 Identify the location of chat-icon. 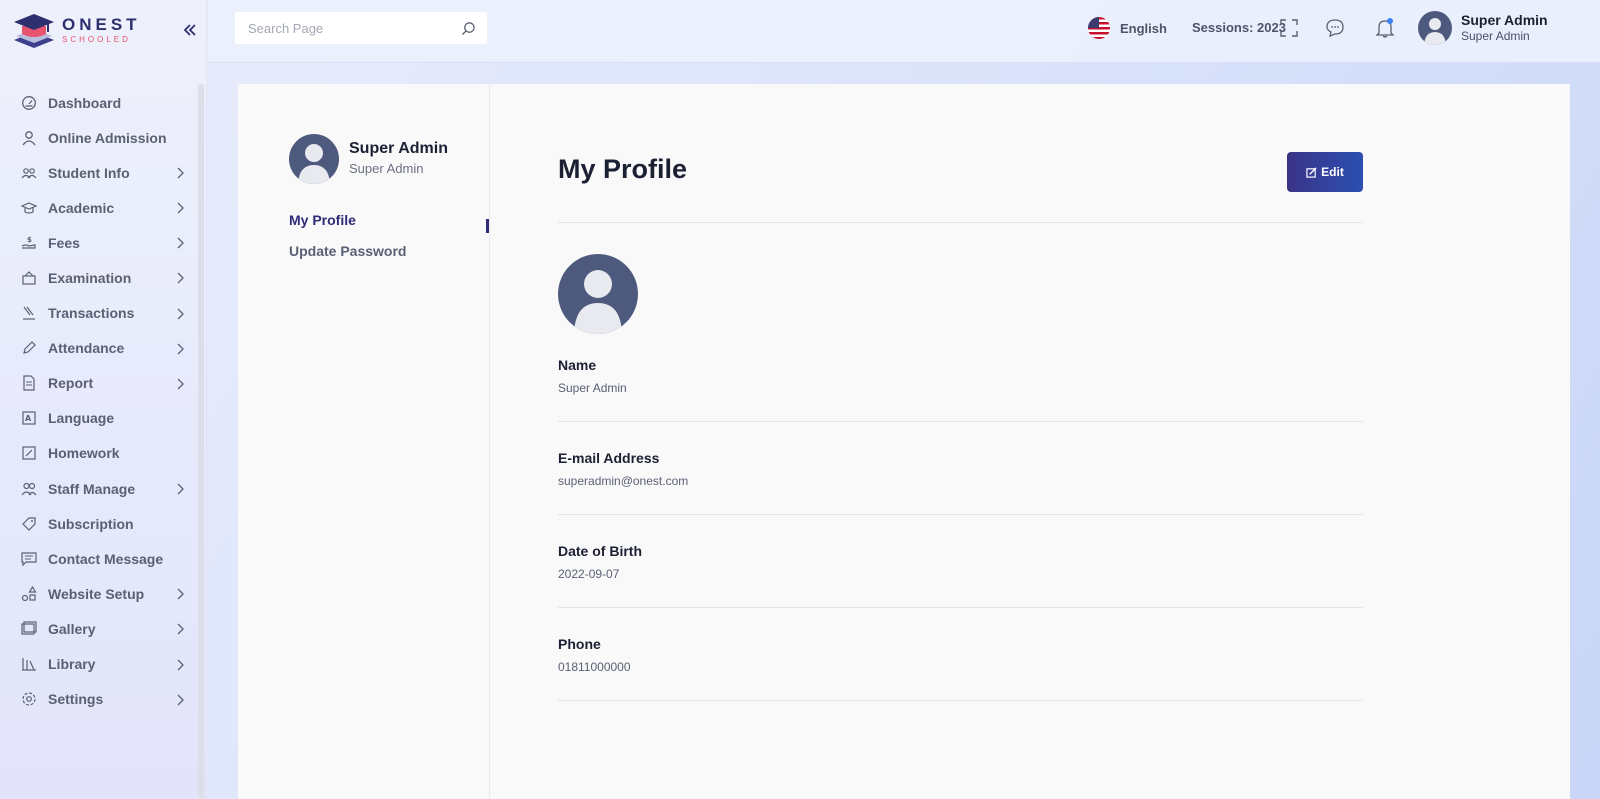
(1335, 28).